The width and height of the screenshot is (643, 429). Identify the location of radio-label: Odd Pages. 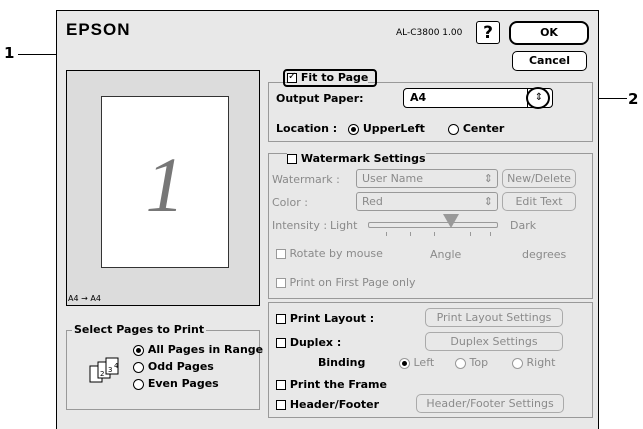
(180, 366).